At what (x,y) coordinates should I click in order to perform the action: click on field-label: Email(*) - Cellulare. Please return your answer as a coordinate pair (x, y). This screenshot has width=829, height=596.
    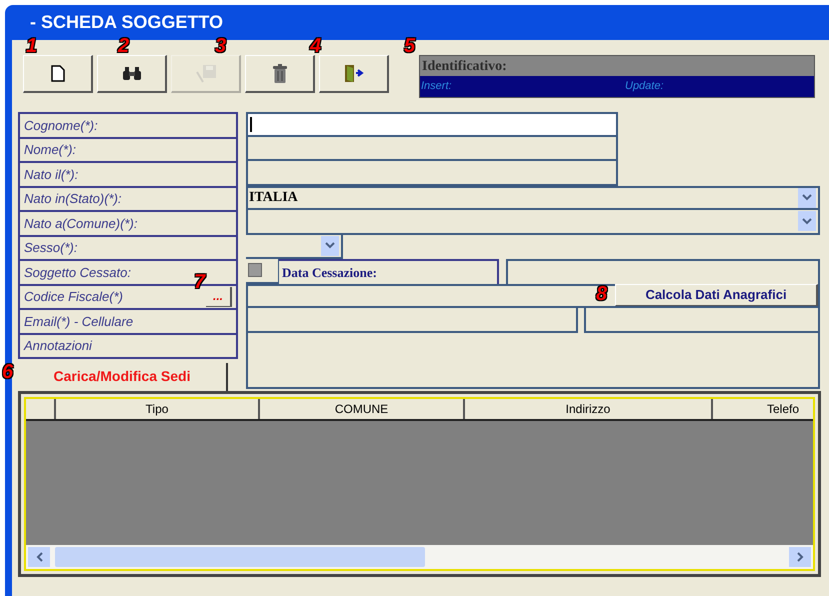
    Looking at the image, I should click on (128, 322).